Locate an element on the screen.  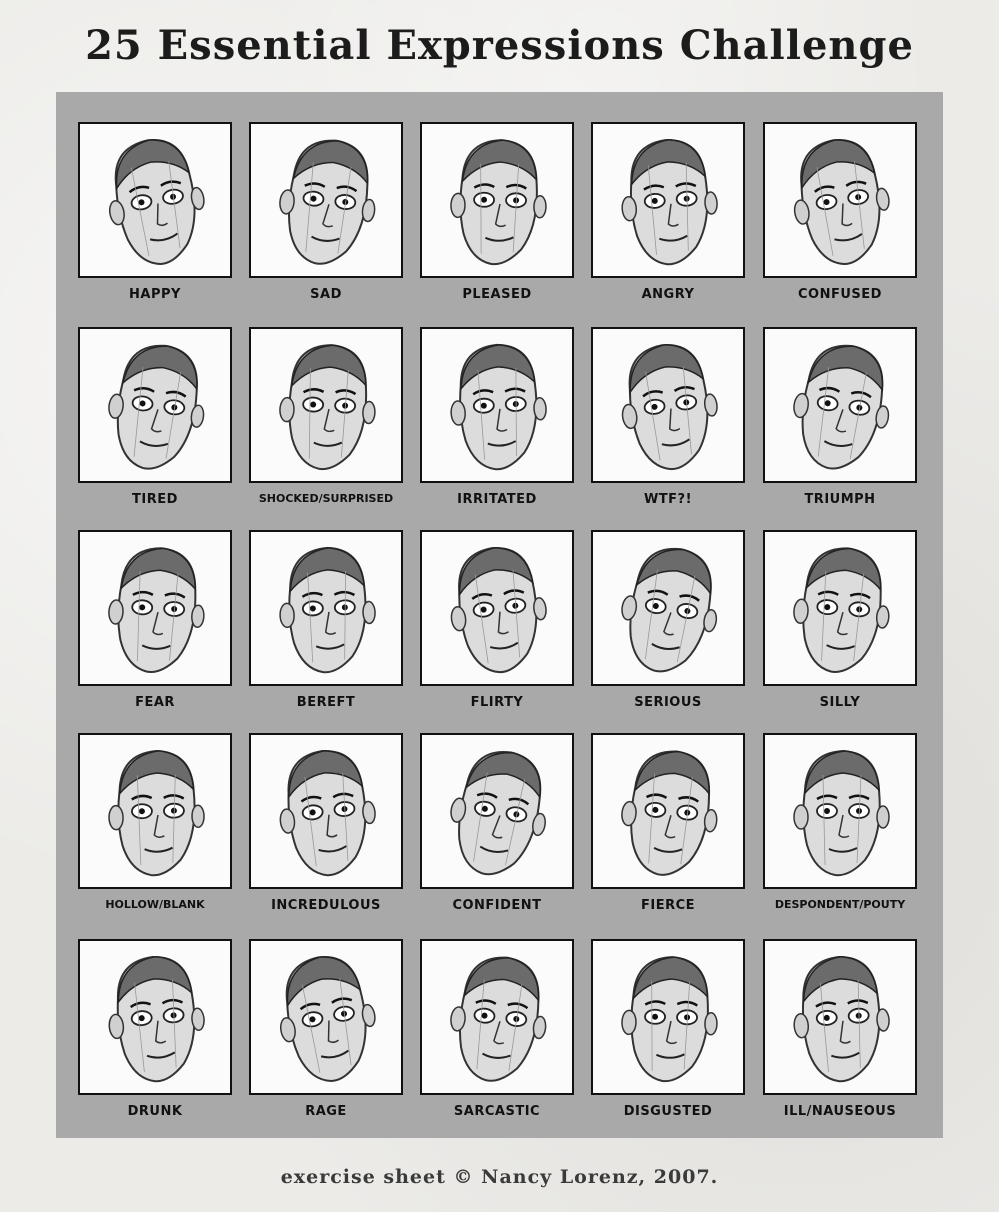
expression-label: TIRED is located at coordinates (155, 499).